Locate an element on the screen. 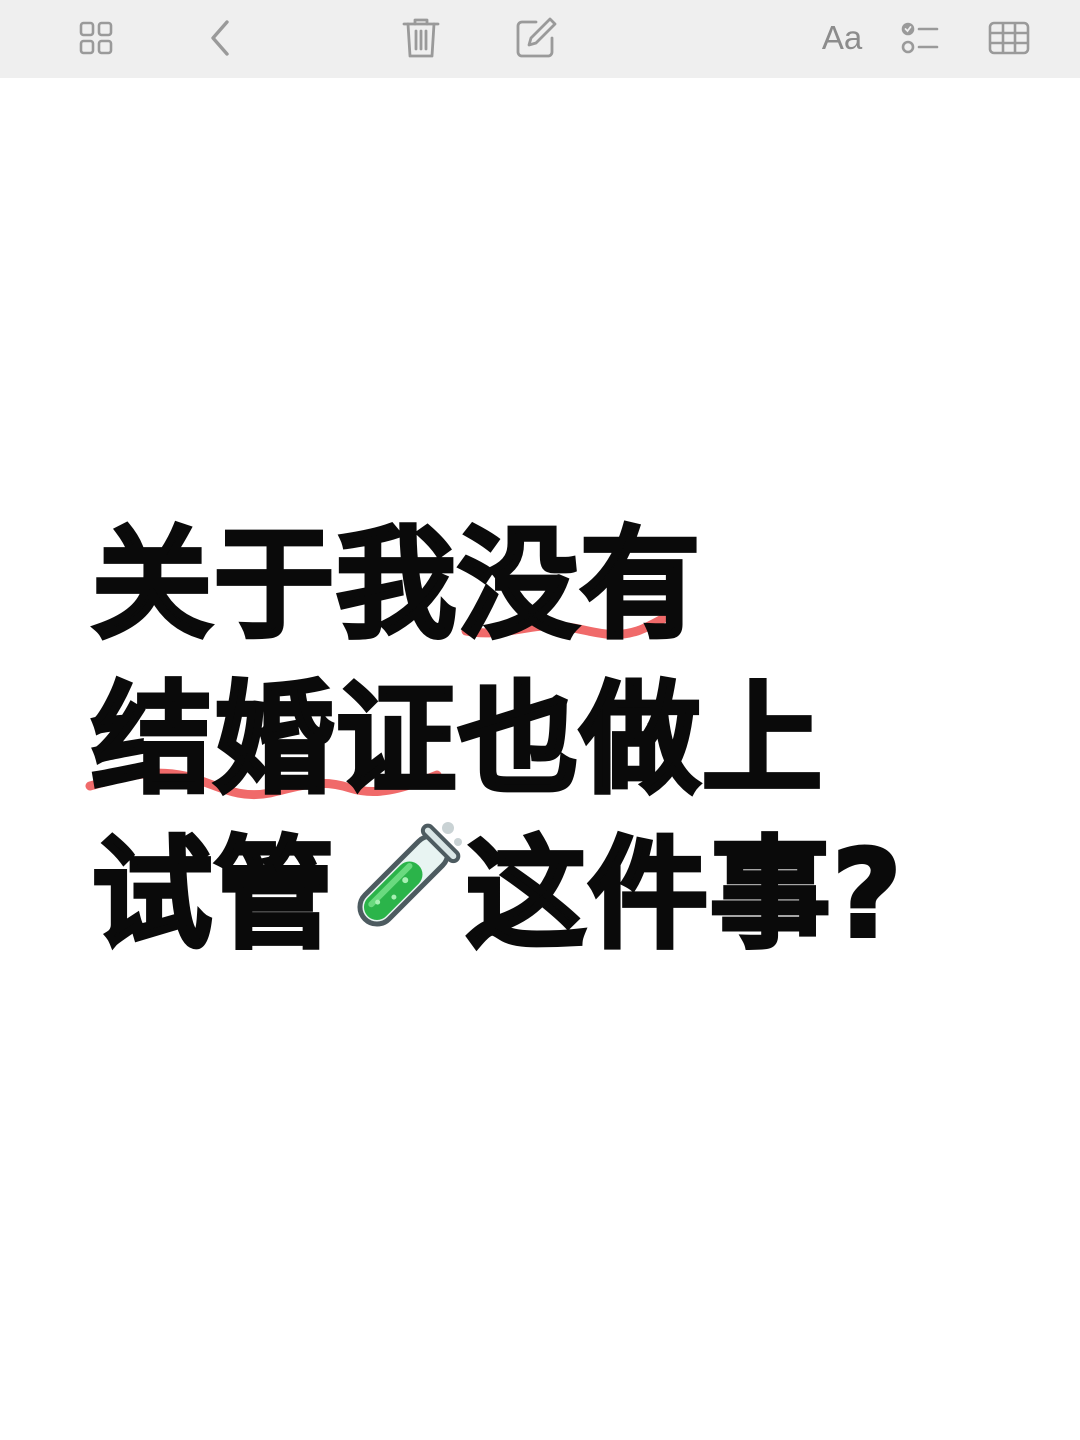 Image resolution: width=1080 pixels, height=1440 pixels. compose-icon is located at coordinates (536, 37).